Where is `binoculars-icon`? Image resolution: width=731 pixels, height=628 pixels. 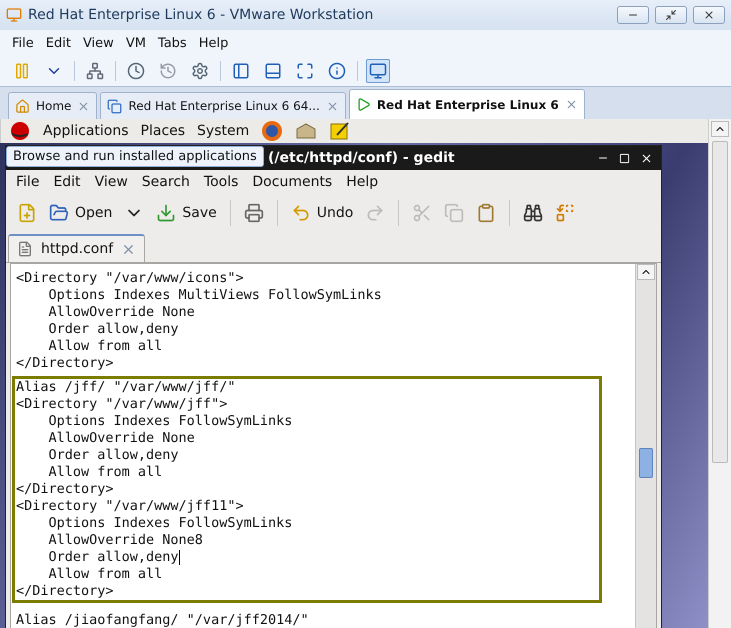
binoculars-icon is located at coordinates (533, 213).